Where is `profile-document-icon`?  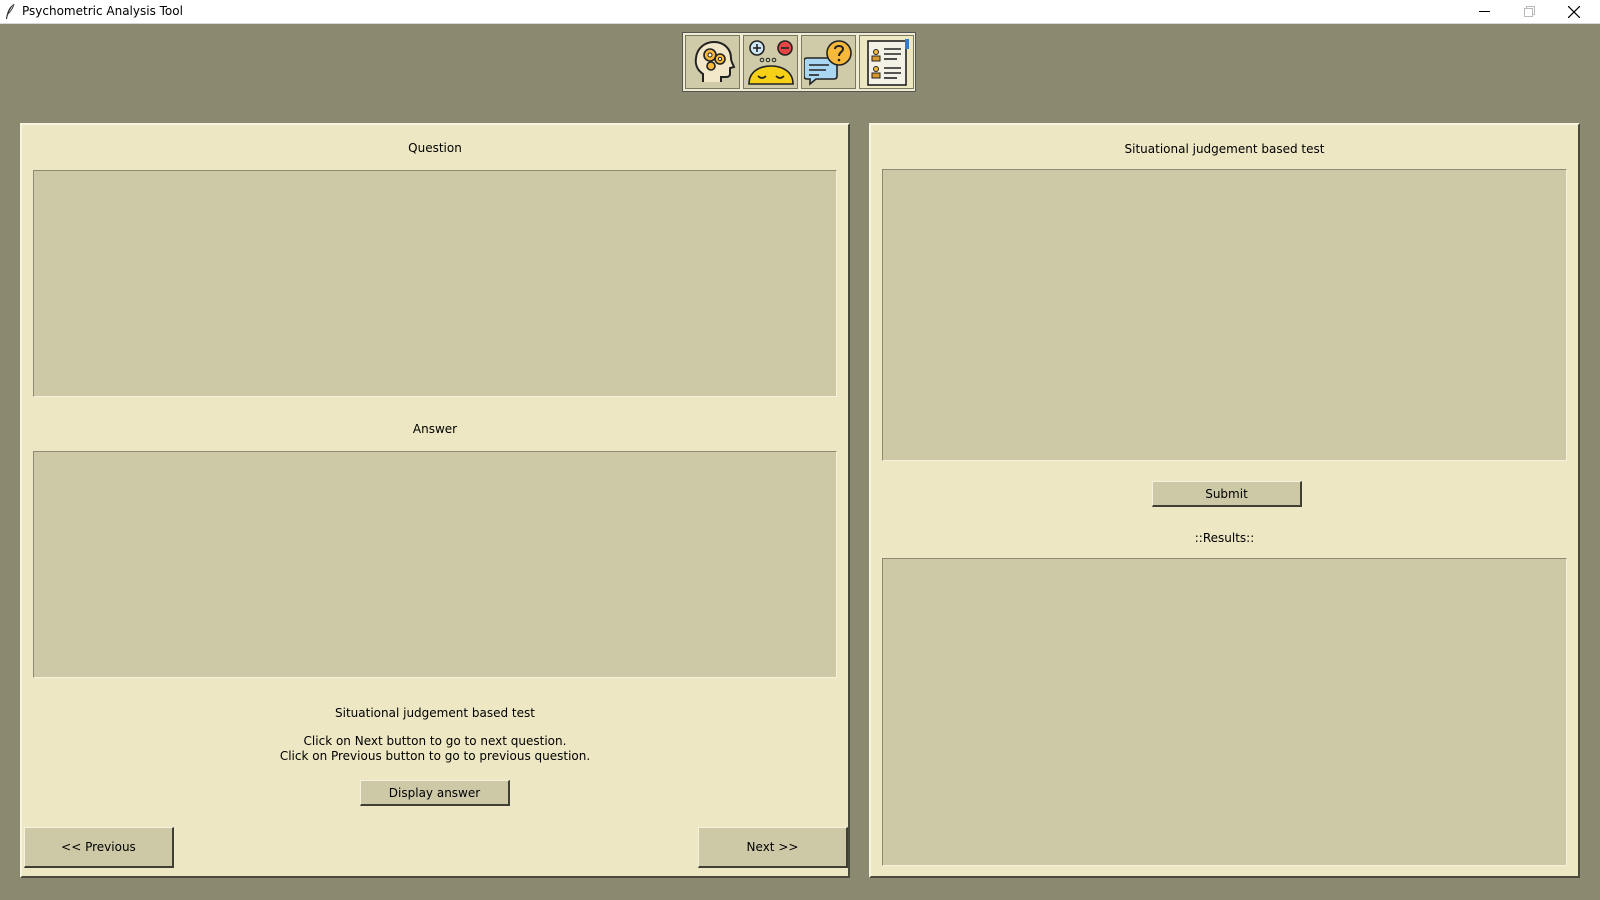
profile-document-icon is located at coordinates (887, 62).